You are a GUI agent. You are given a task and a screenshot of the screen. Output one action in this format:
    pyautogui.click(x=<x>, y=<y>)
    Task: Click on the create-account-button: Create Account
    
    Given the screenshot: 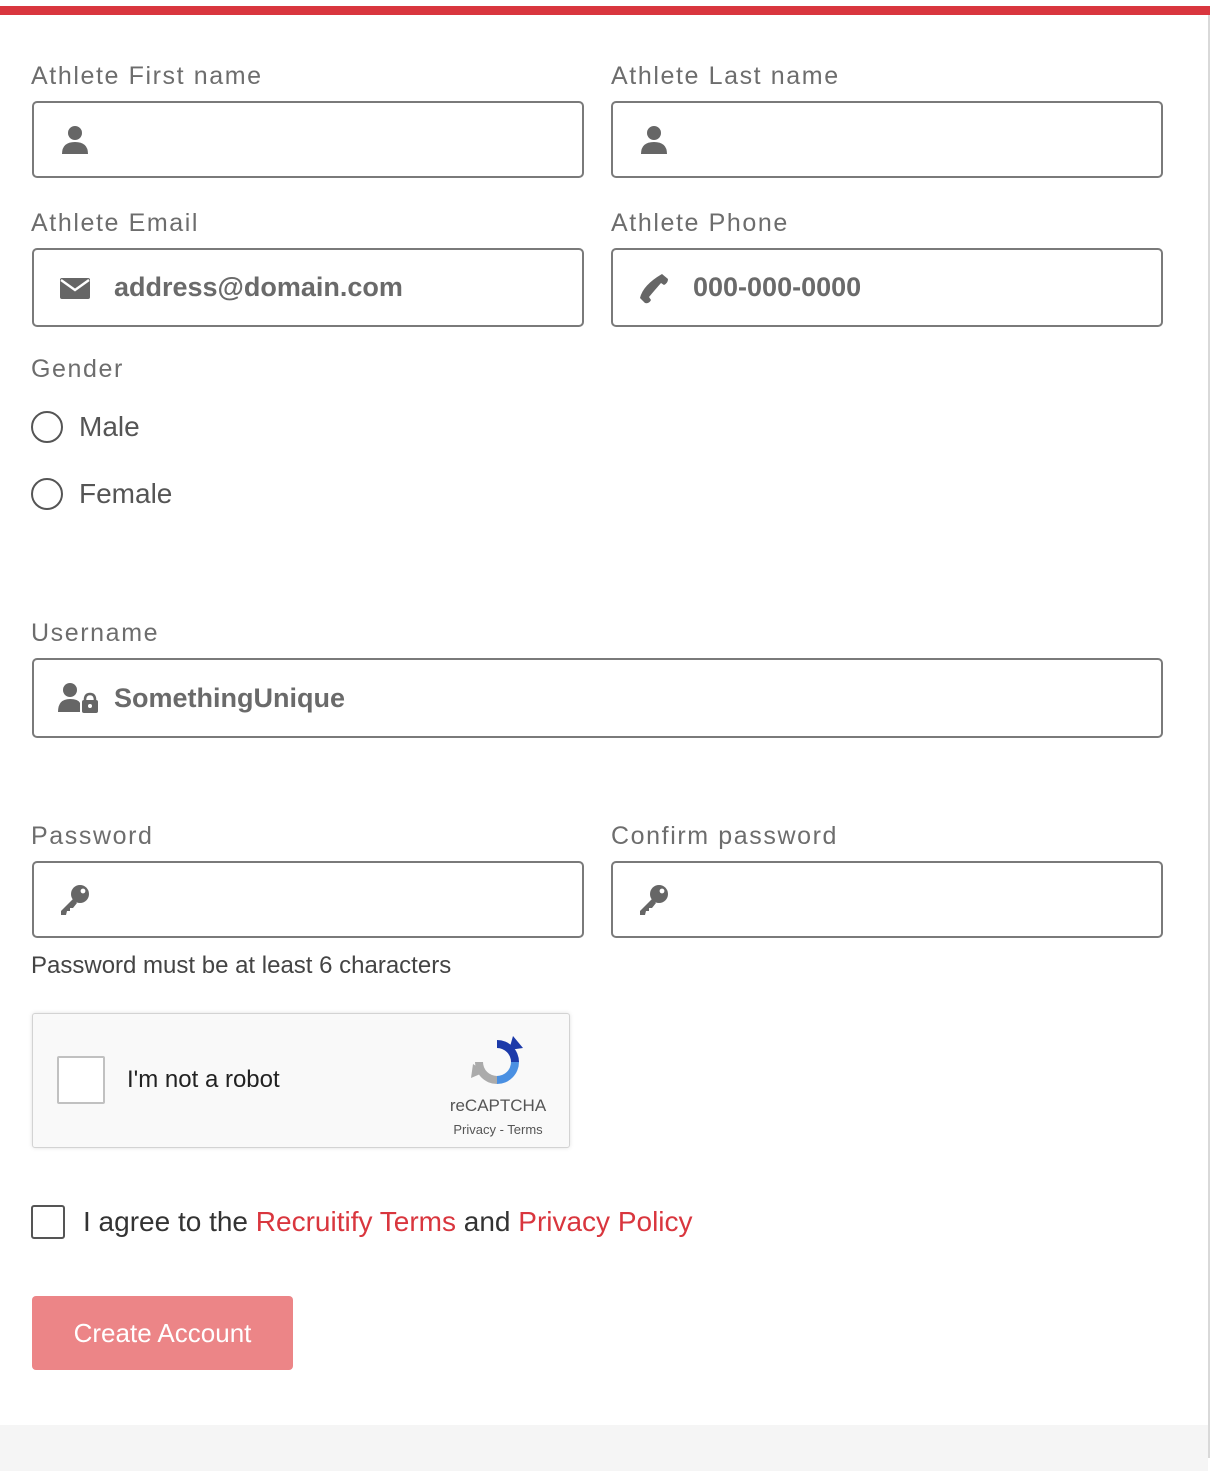 What is the action you would take?
    pyautogui.click(x=162, y=1333)
    